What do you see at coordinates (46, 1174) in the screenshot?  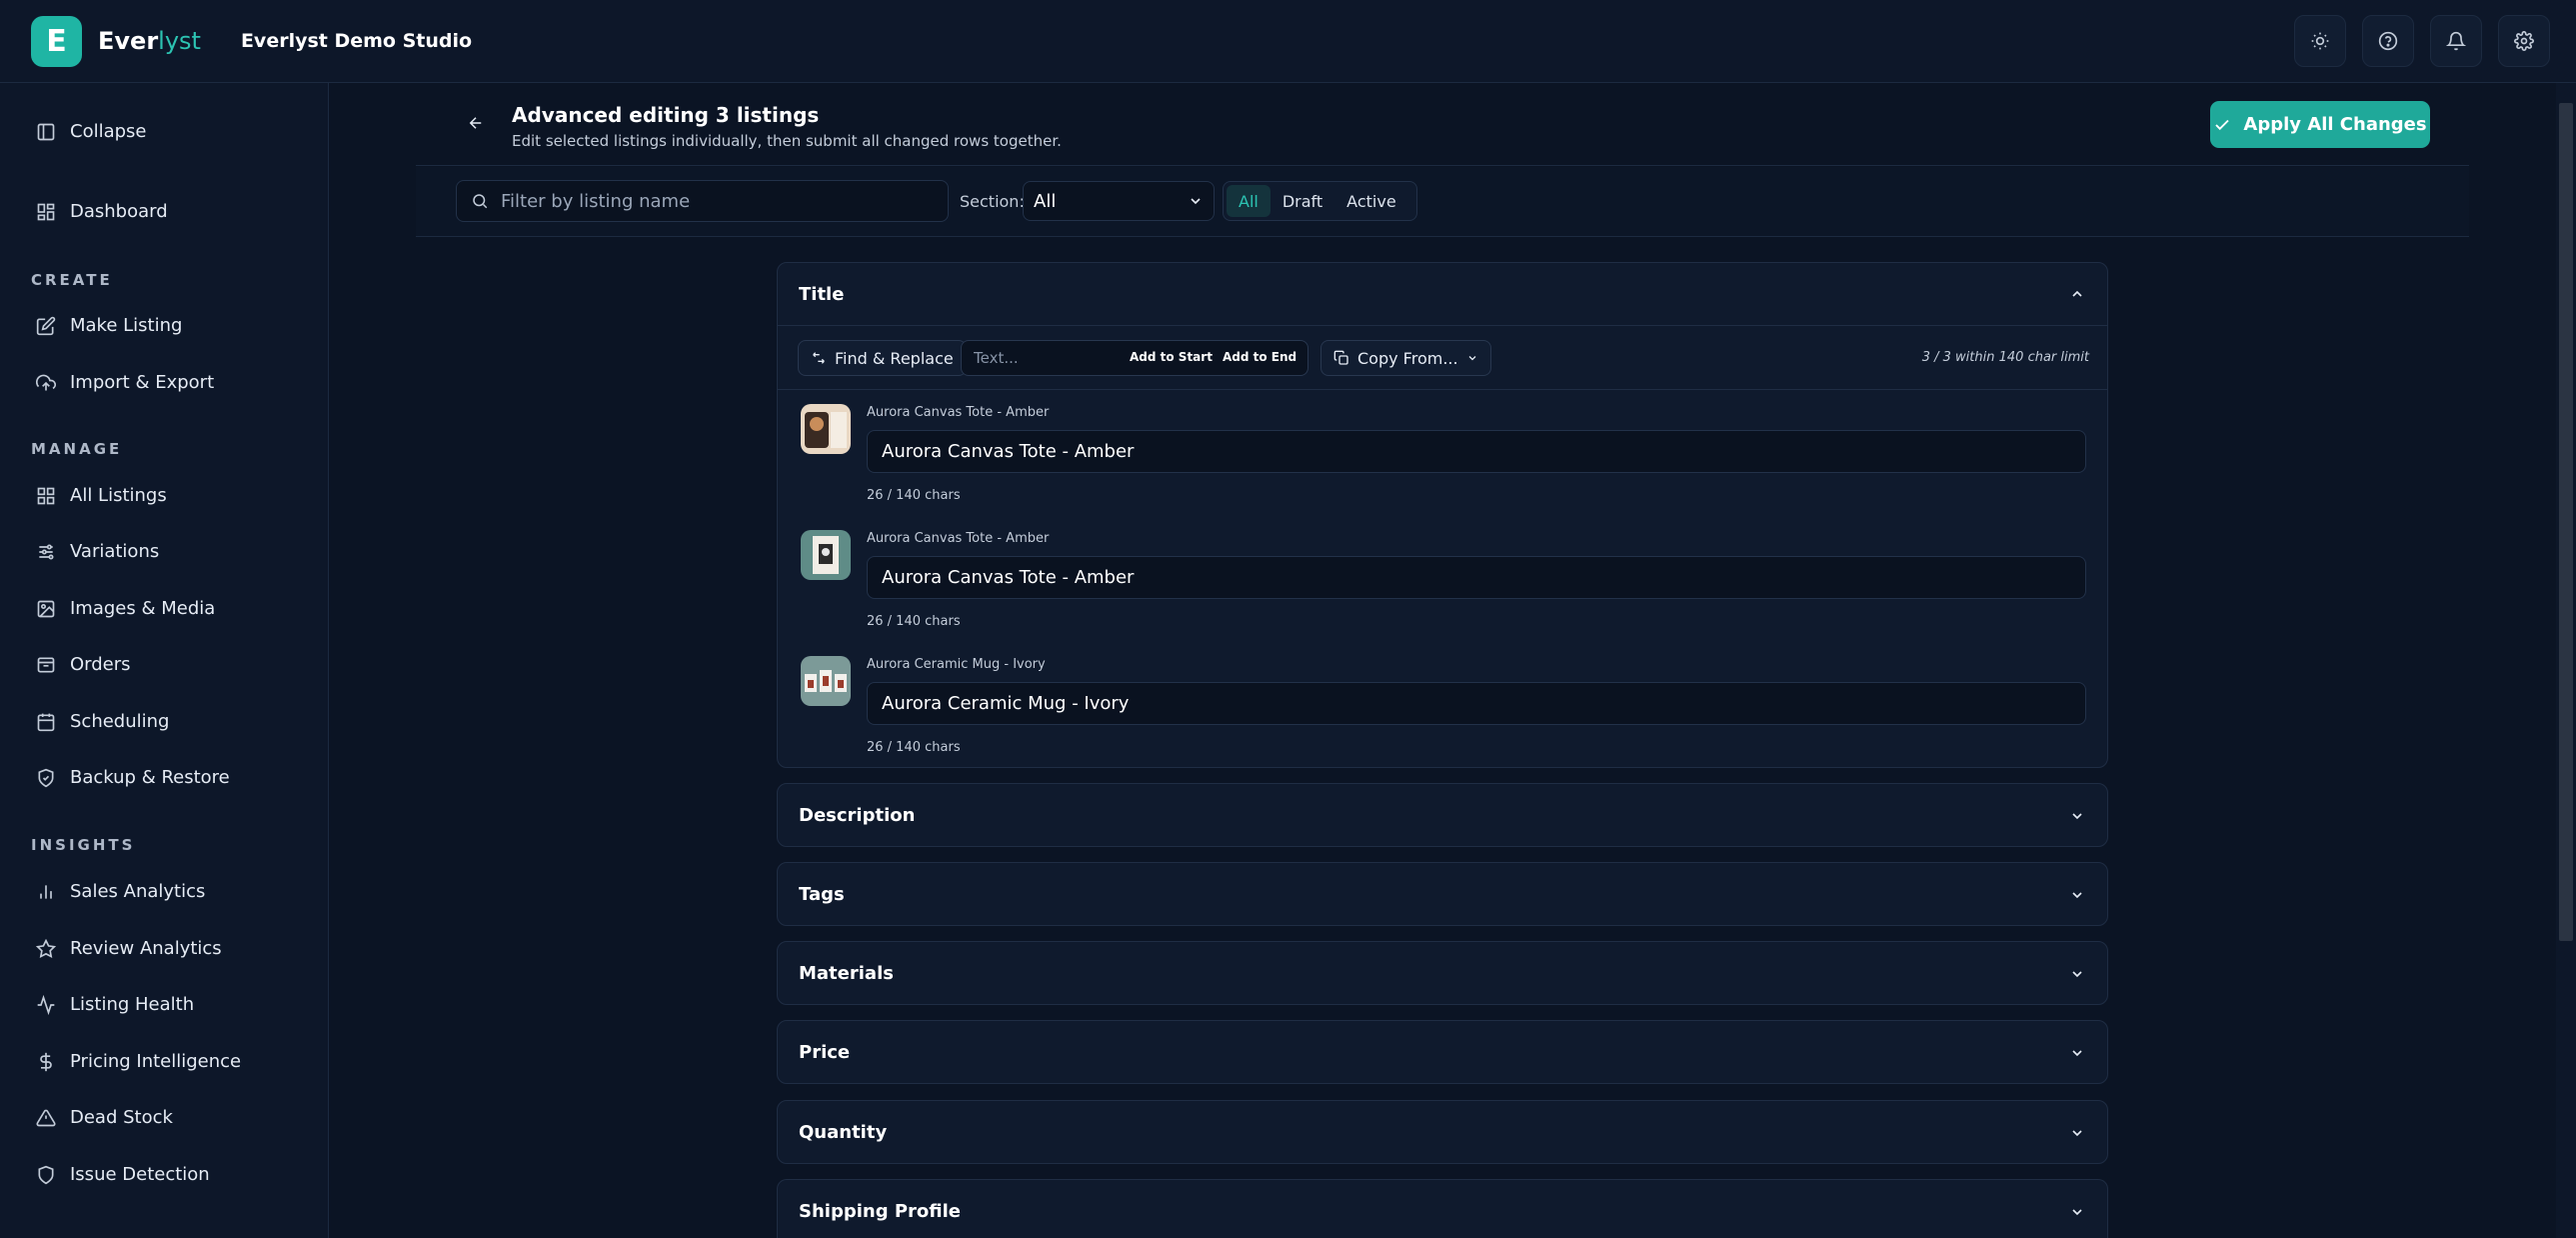 I see `shield-icon` at bounding box center [46, 1174].